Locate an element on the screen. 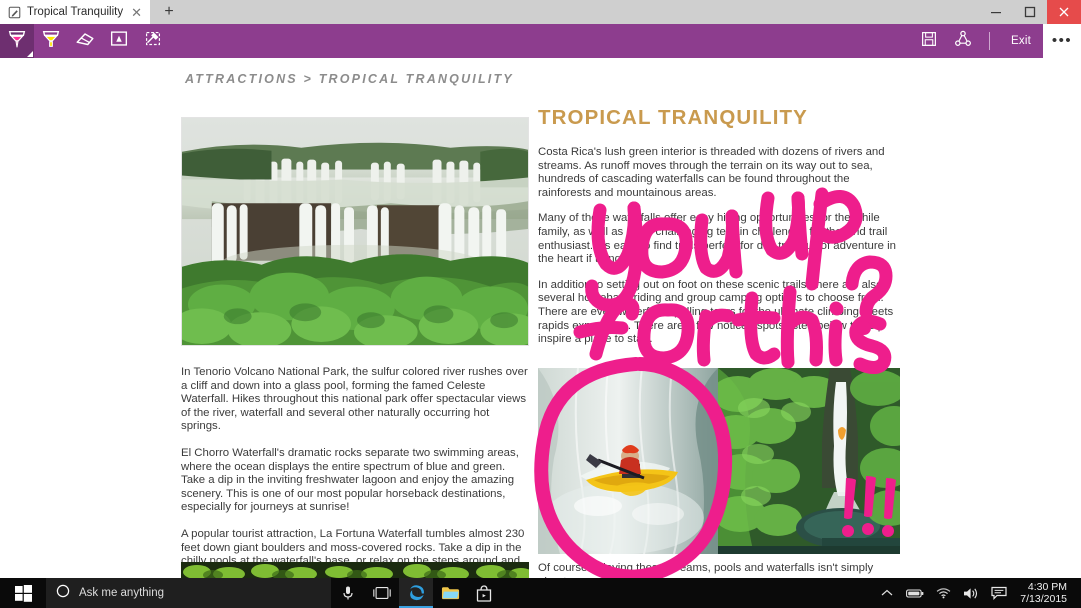  minimize-icon is located at coordinates (996, 12).